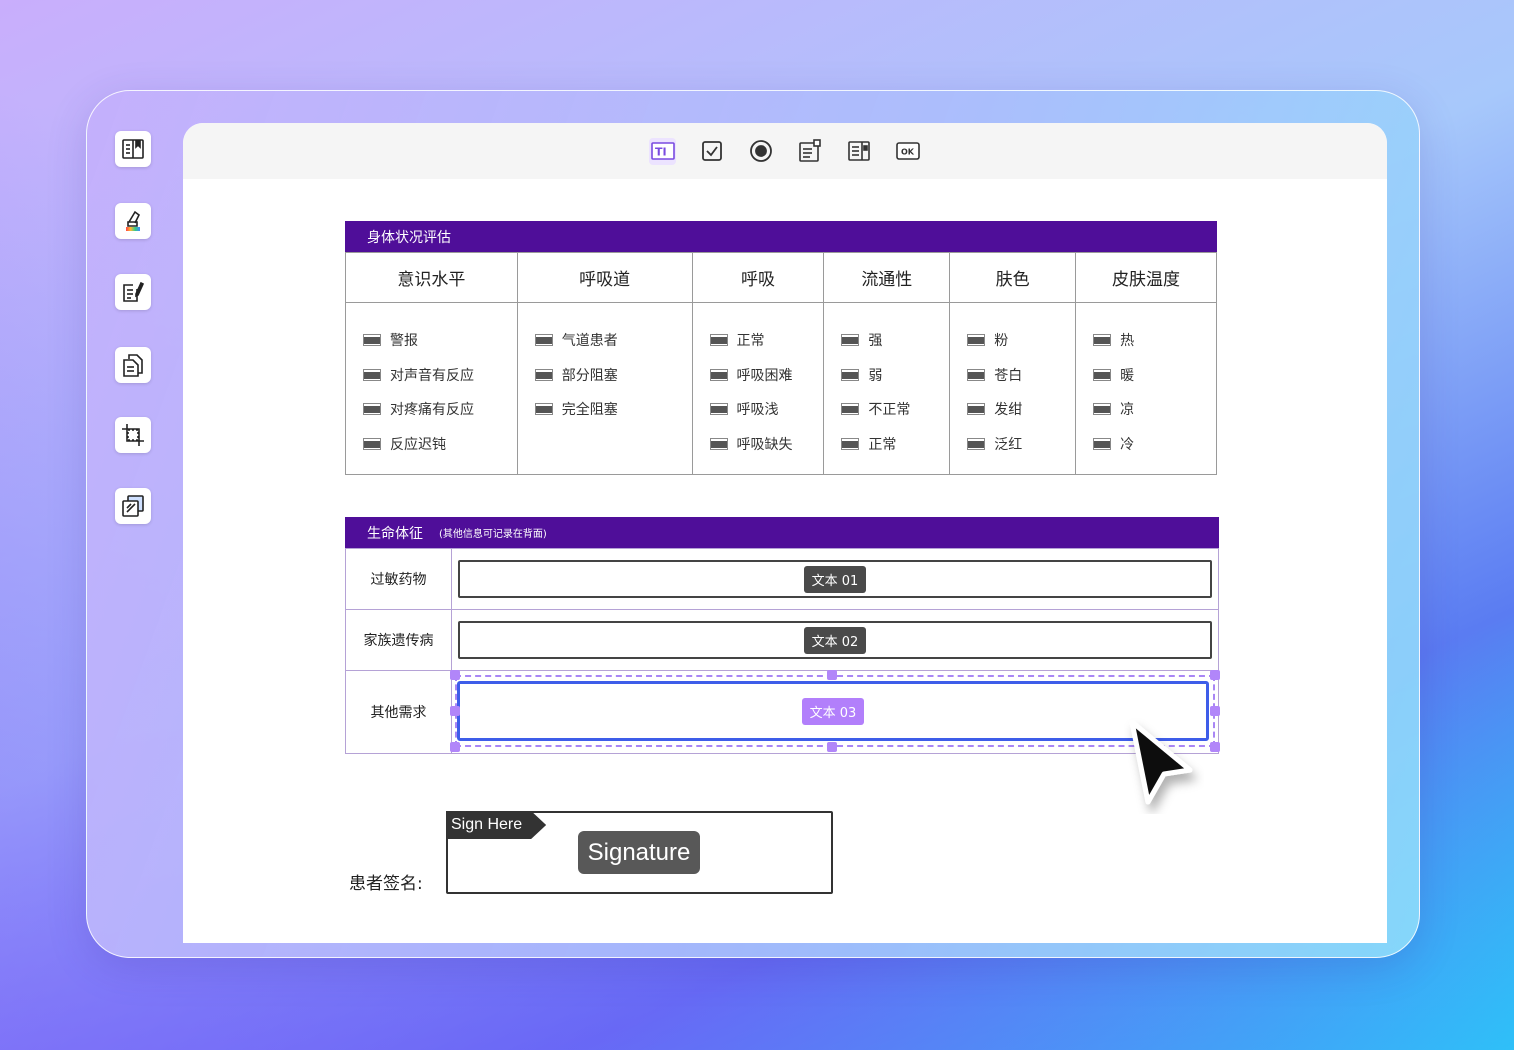  I want to click on checkbox-option: 呼吸浅, so click(766, 409).